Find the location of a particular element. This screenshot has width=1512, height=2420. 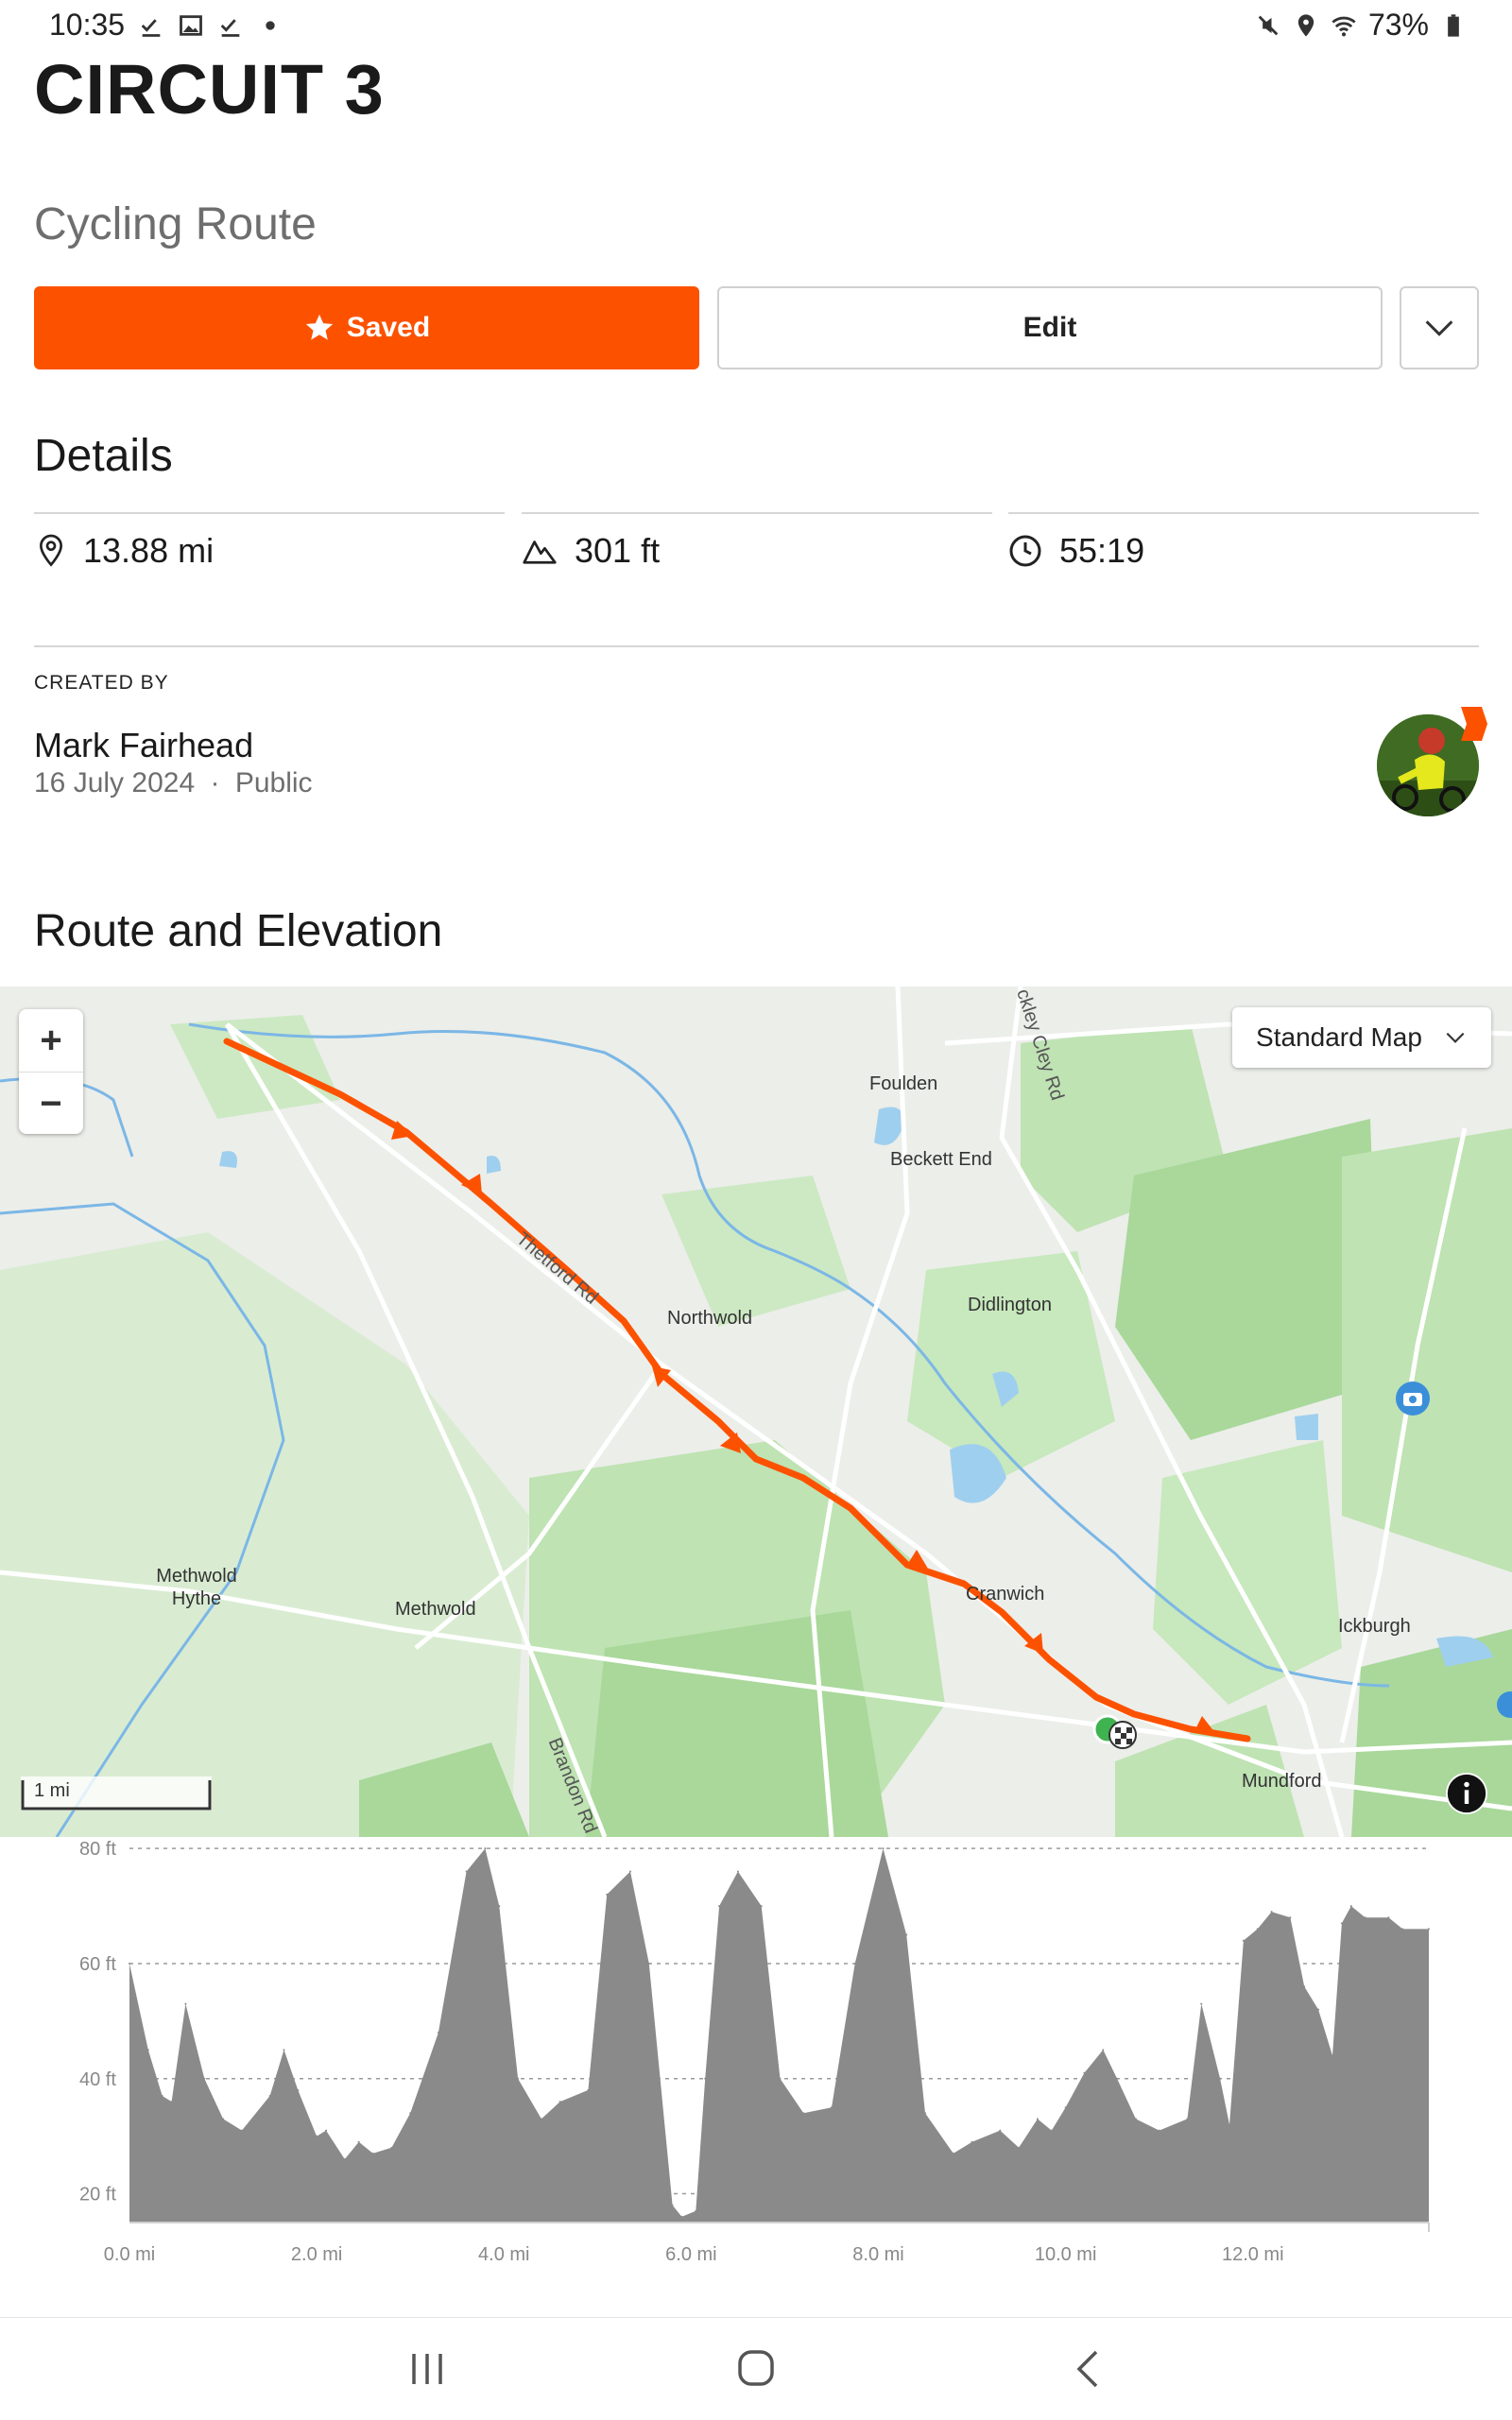

wifi-icon is located at coordinates (1344, 26).